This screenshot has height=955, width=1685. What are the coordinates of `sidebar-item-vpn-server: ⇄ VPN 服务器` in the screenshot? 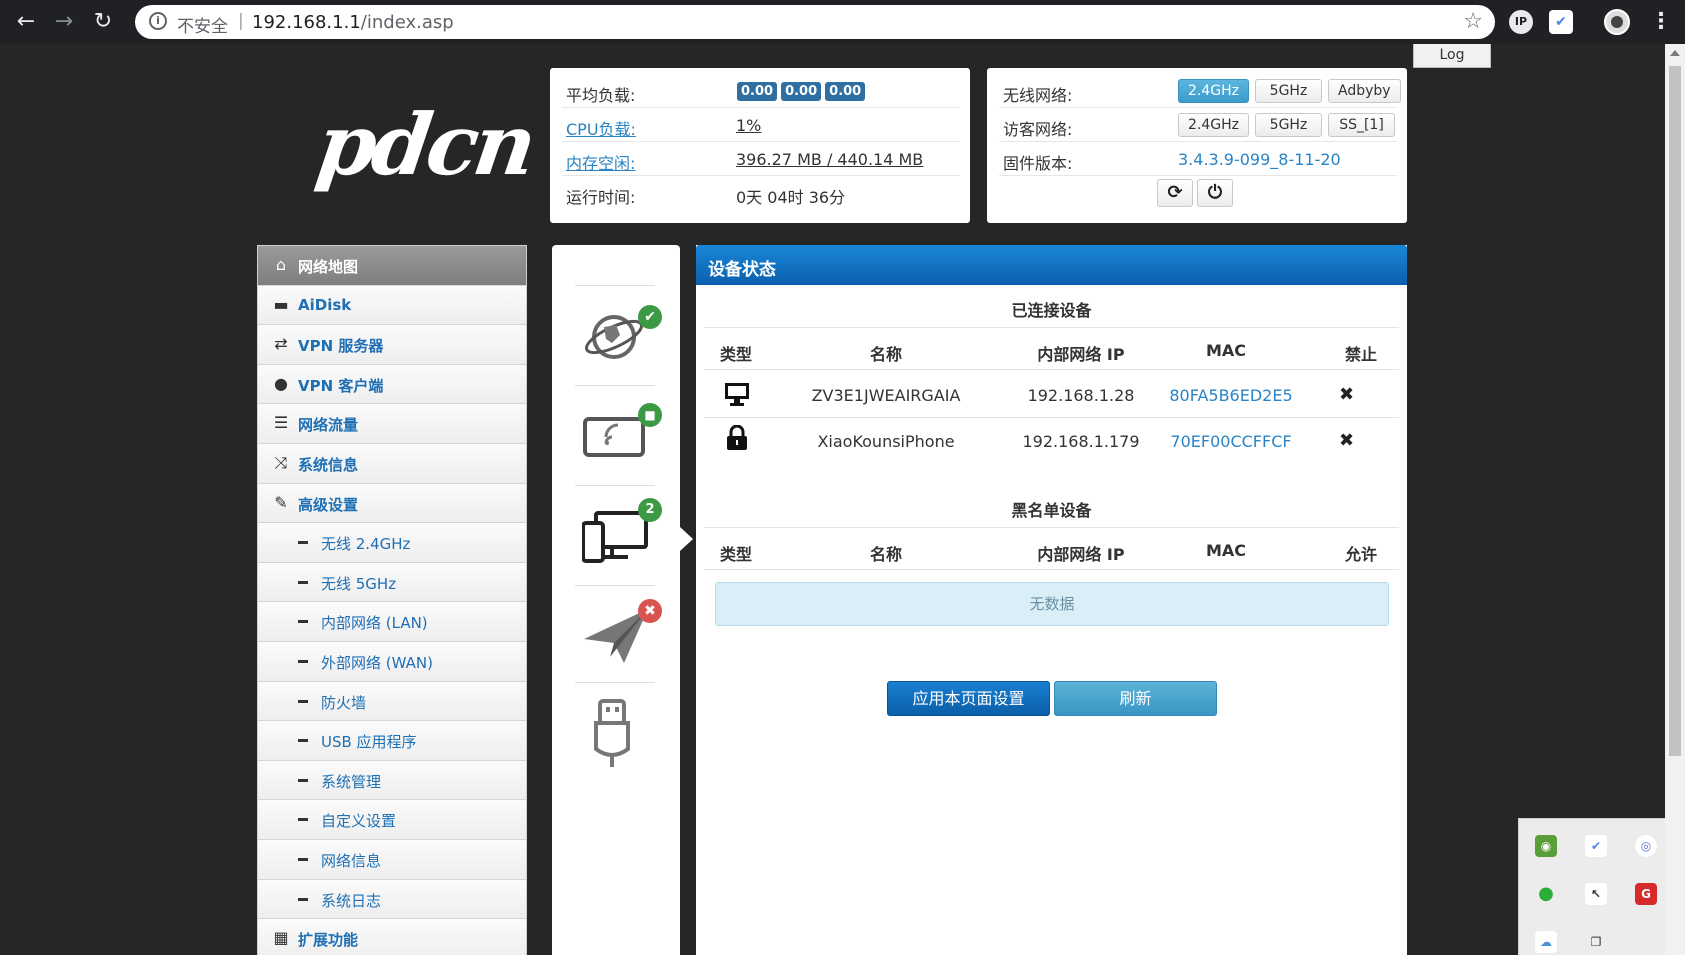 It's located at (392, 345).